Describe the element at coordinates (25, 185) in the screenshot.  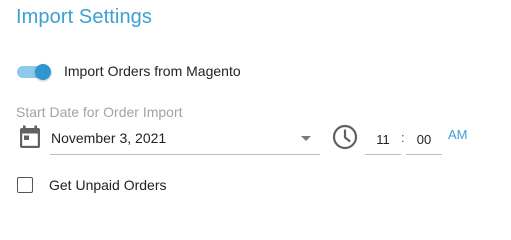
I see `get-unpaid-orders-checkbox` at that location.